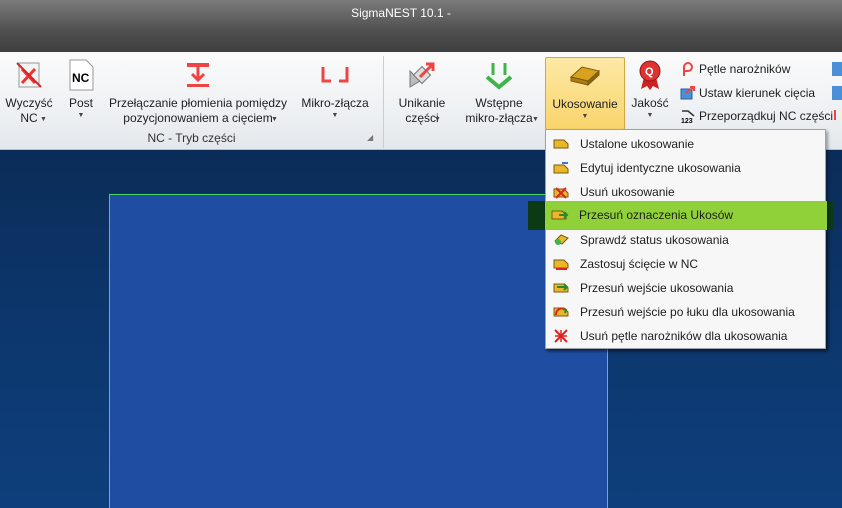 The width and height of the screenshot is (842, 508). What do you see at coordinates (421, 26) in the screenshot?
I see `title-bar: SigmaNEST 10.1 -` at bounding box center [421, 26].